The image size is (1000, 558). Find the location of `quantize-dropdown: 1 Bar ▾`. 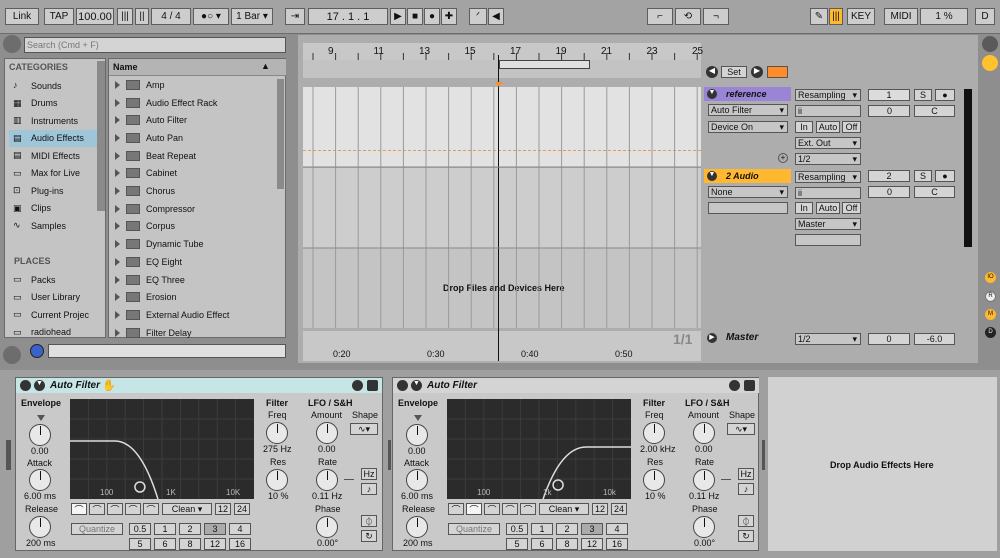

quantize-dropdown: 1 Bar ▾ is located at coordinates (252, 16).